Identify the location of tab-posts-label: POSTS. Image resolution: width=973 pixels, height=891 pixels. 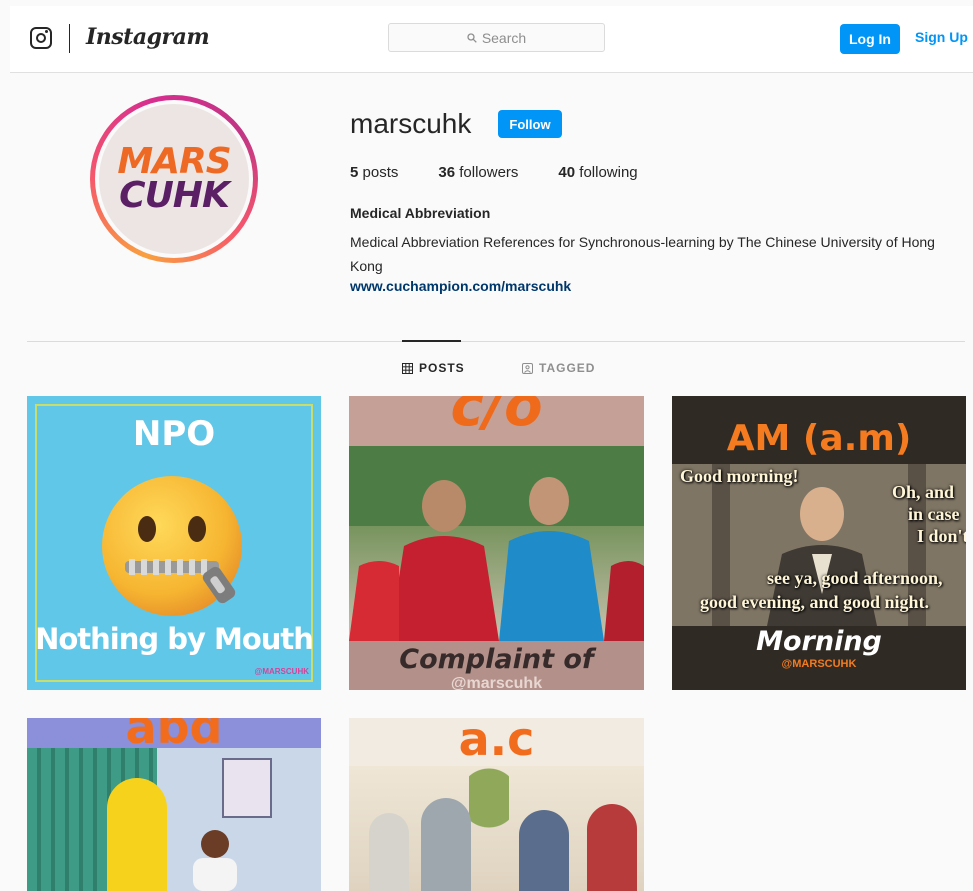
(442, 368).